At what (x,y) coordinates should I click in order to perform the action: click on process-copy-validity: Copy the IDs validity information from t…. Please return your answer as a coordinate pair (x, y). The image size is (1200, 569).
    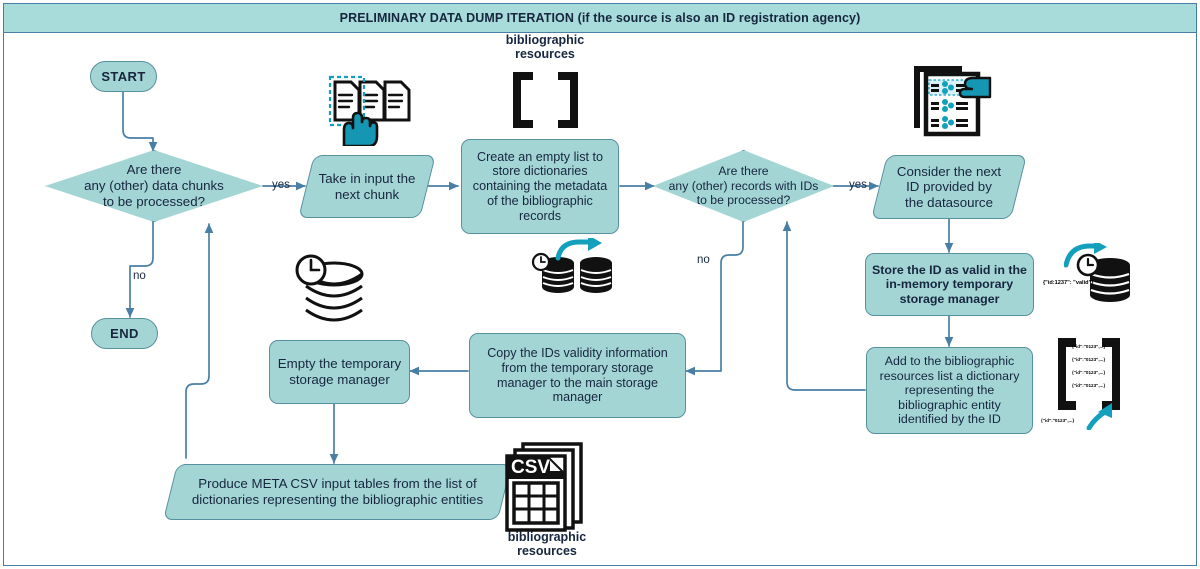
    Looking at the image, I should click on (577, 375).